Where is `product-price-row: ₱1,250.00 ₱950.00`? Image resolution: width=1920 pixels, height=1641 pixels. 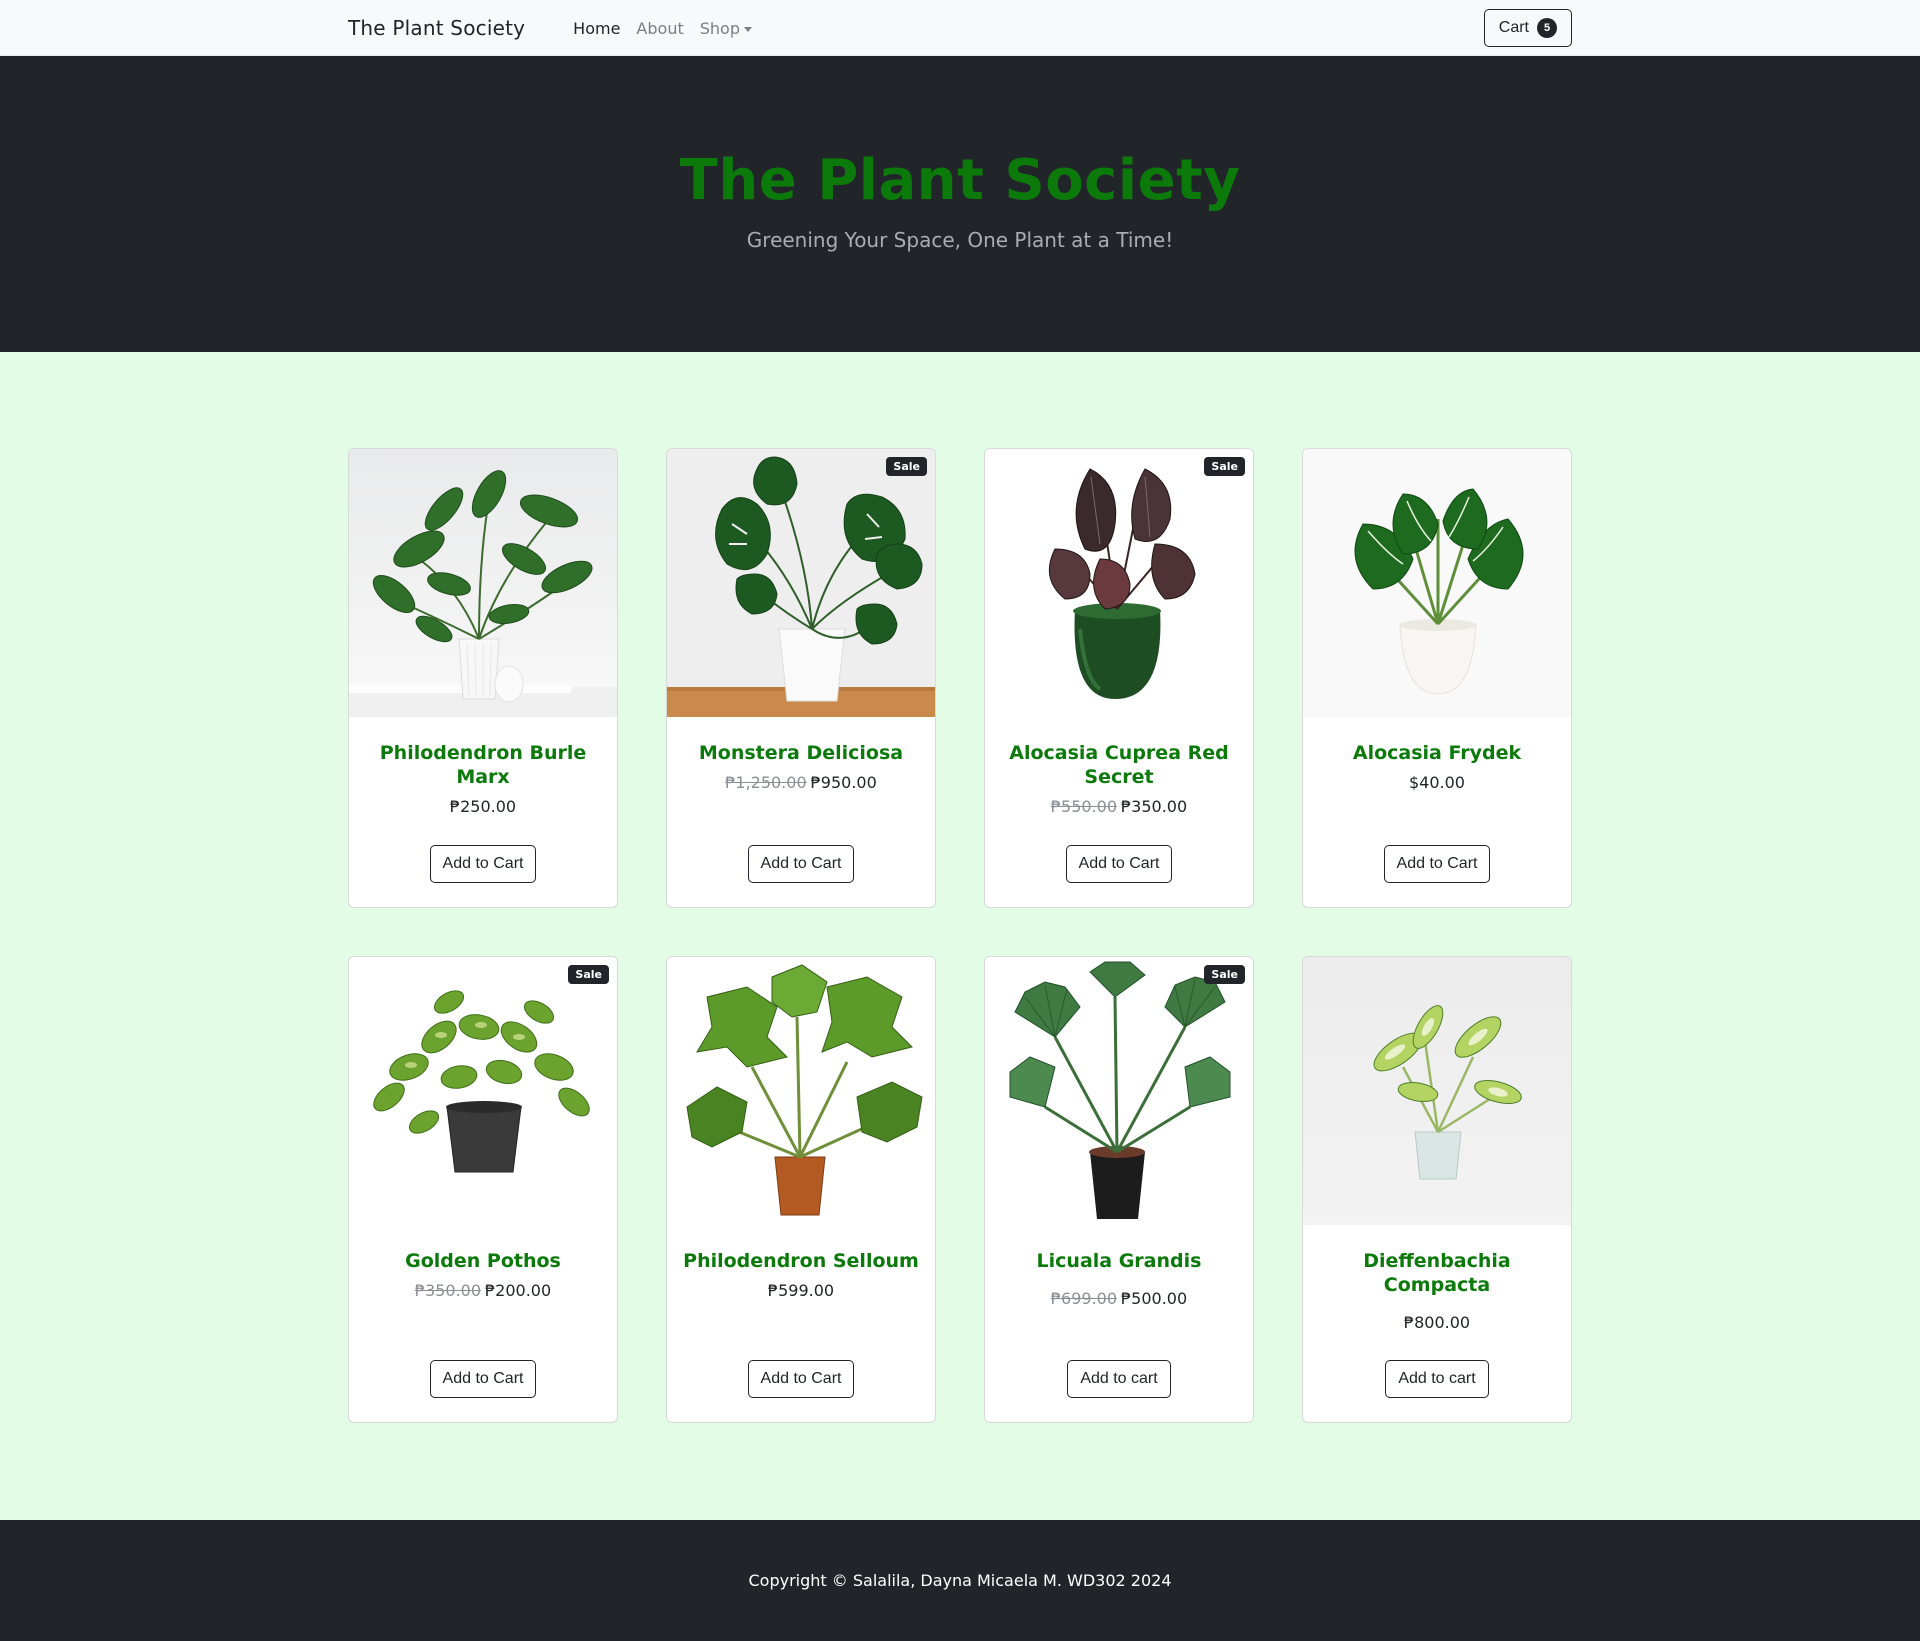
product-price-row: ₱1,250.00 ₱950.00 is located at coordinates (801, 782).